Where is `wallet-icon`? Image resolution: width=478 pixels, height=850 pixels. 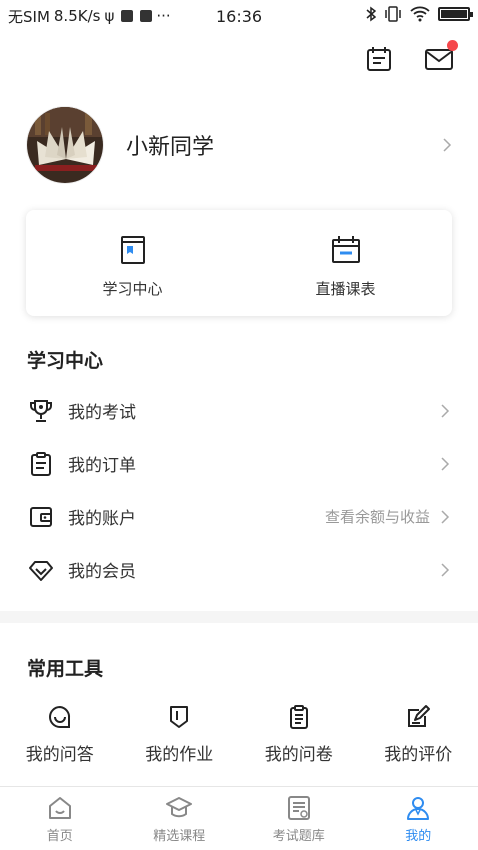 wallet-icon is located at coordinates (41, 516).